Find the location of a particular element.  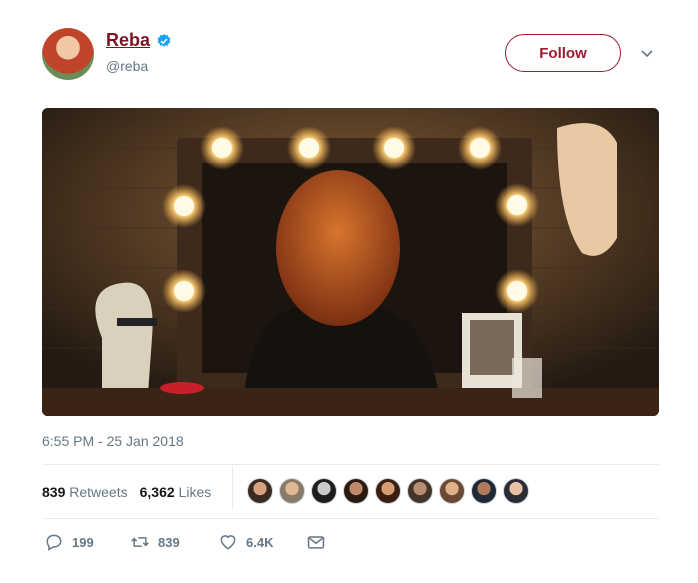

likes-stat: 6,362 Likes is located at coordinates (176, 492).